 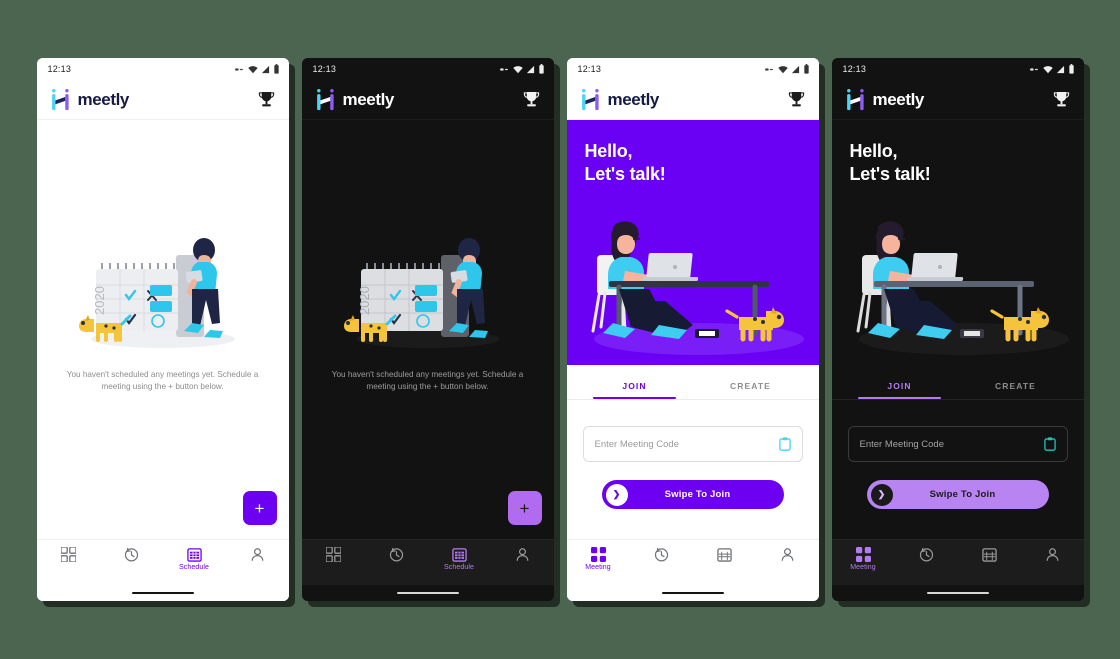 What do you see at coordinates (156, 292) in the screenshot?
I see `calendar-illustration: 2020` at bounding box center [156, 292].